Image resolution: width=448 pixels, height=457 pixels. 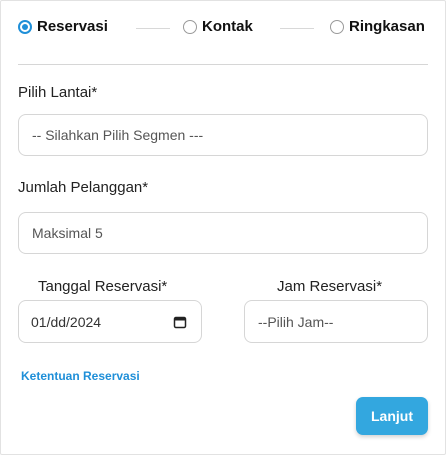 What do you see at coordinates (118, 135) in the screenshot?
I see `floor-select-placeholder: -- Silahkan Pilih Segmen ---` at bounding box center [118, 135].